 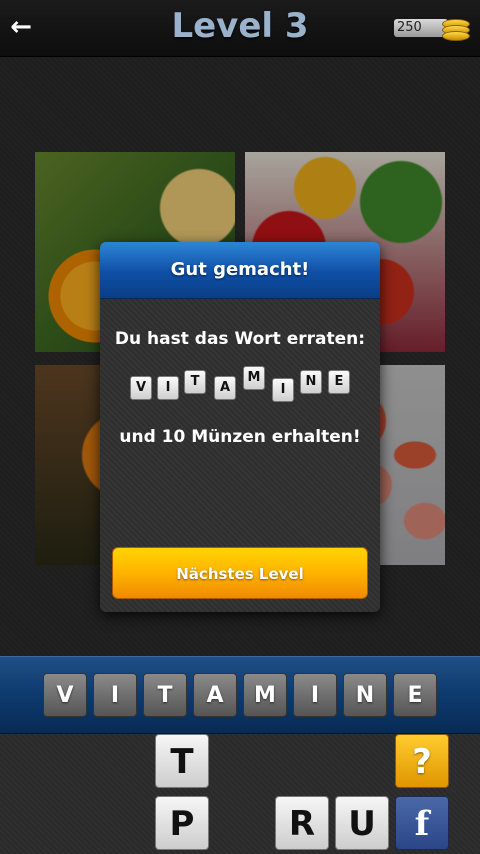 I want to click on coin-counter: 250, so click(x=432, y=28).